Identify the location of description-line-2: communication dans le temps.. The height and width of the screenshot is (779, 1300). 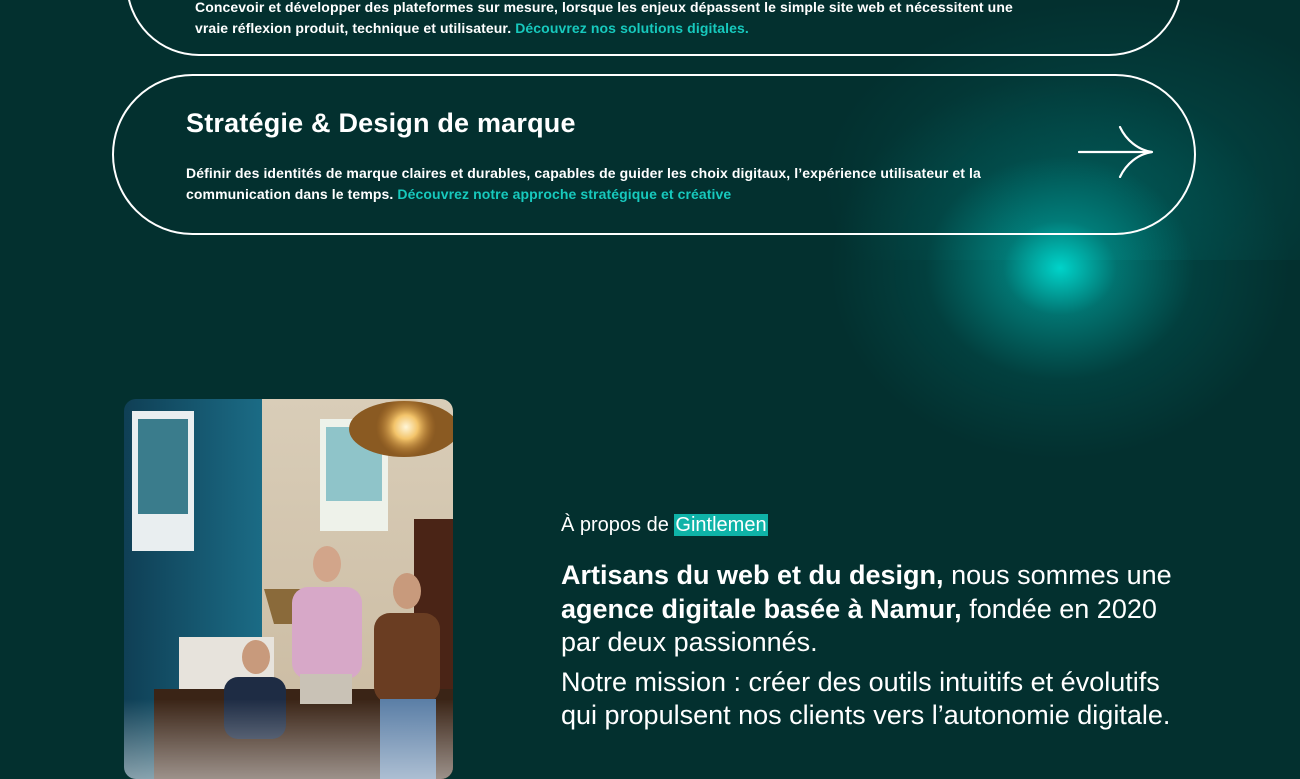
(290, 194).